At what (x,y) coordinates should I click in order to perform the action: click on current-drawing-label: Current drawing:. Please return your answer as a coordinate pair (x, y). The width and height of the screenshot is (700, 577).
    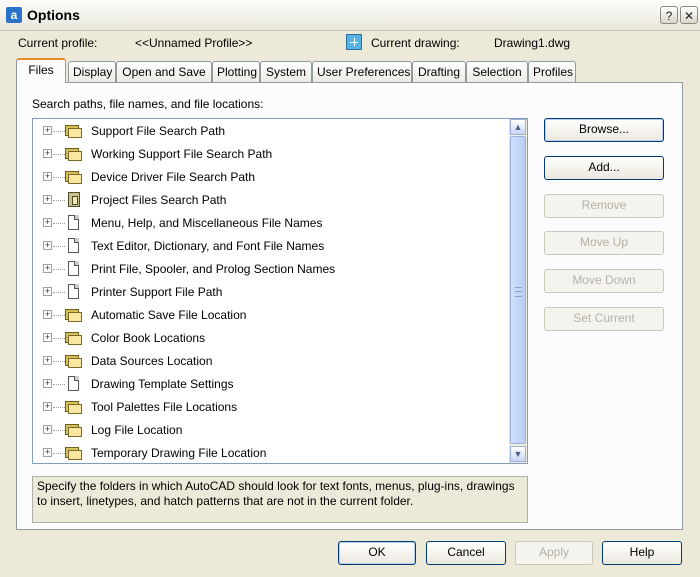
    Looking at the image, I should click on (415, 43).